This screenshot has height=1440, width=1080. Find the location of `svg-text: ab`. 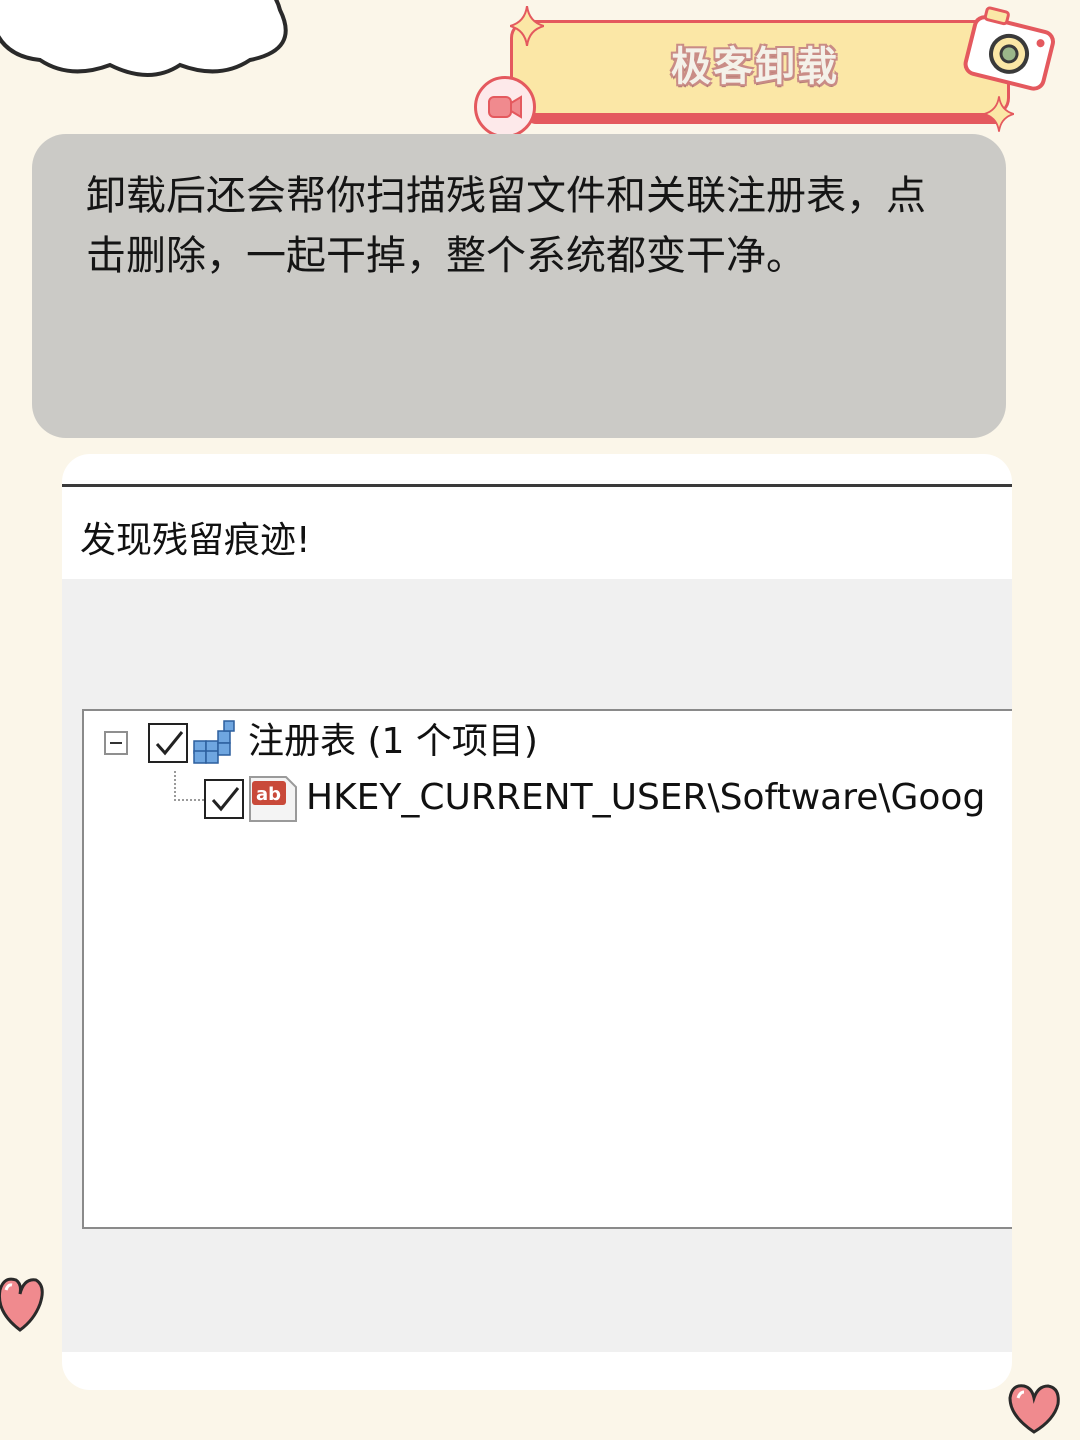

svg-text: ab is located at coordinates (268, 794).